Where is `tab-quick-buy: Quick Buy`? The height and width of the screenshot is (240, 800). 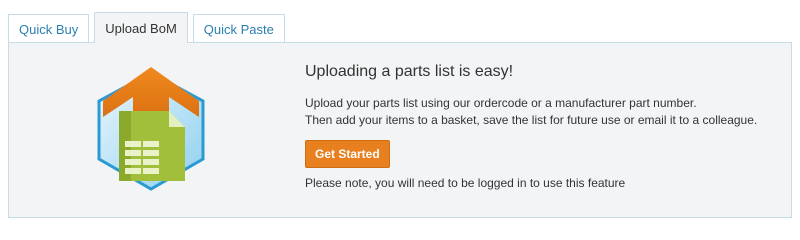
tab-quick-buy: Quick Buy is located at coordinates (49, 28).